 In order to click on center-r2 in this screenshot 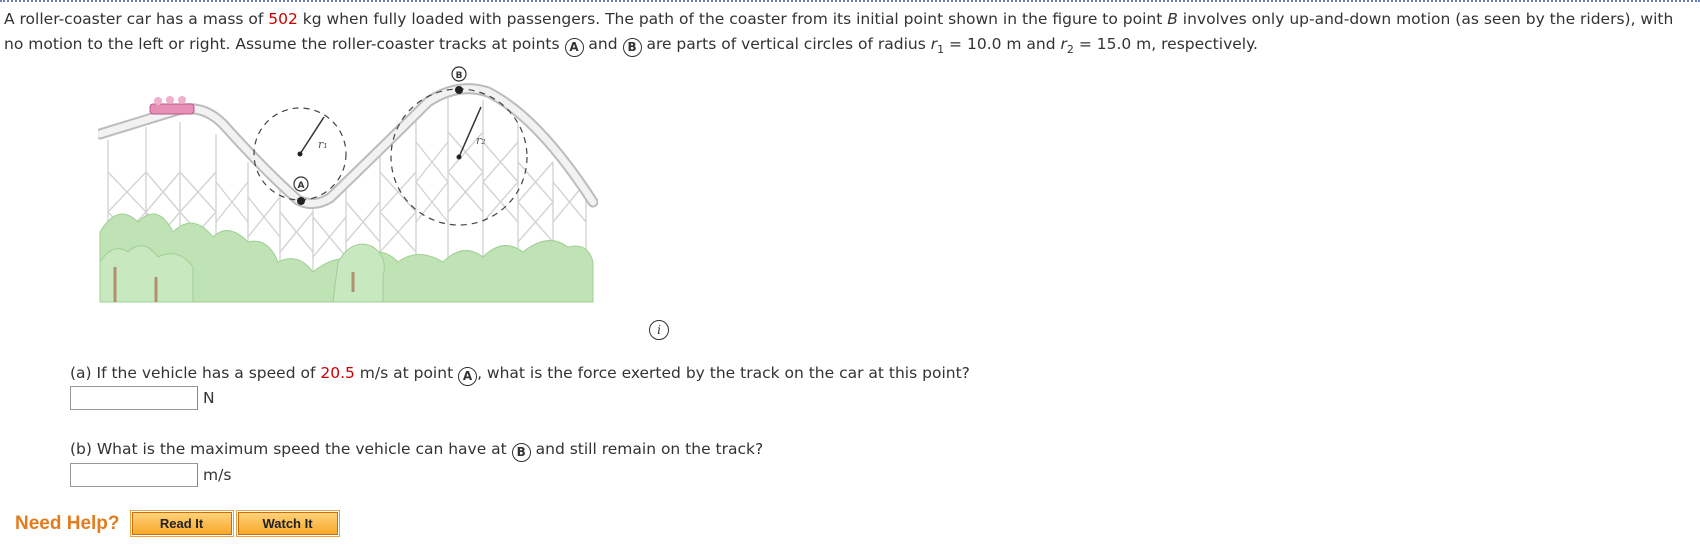, I will do `click(459, 157)`.